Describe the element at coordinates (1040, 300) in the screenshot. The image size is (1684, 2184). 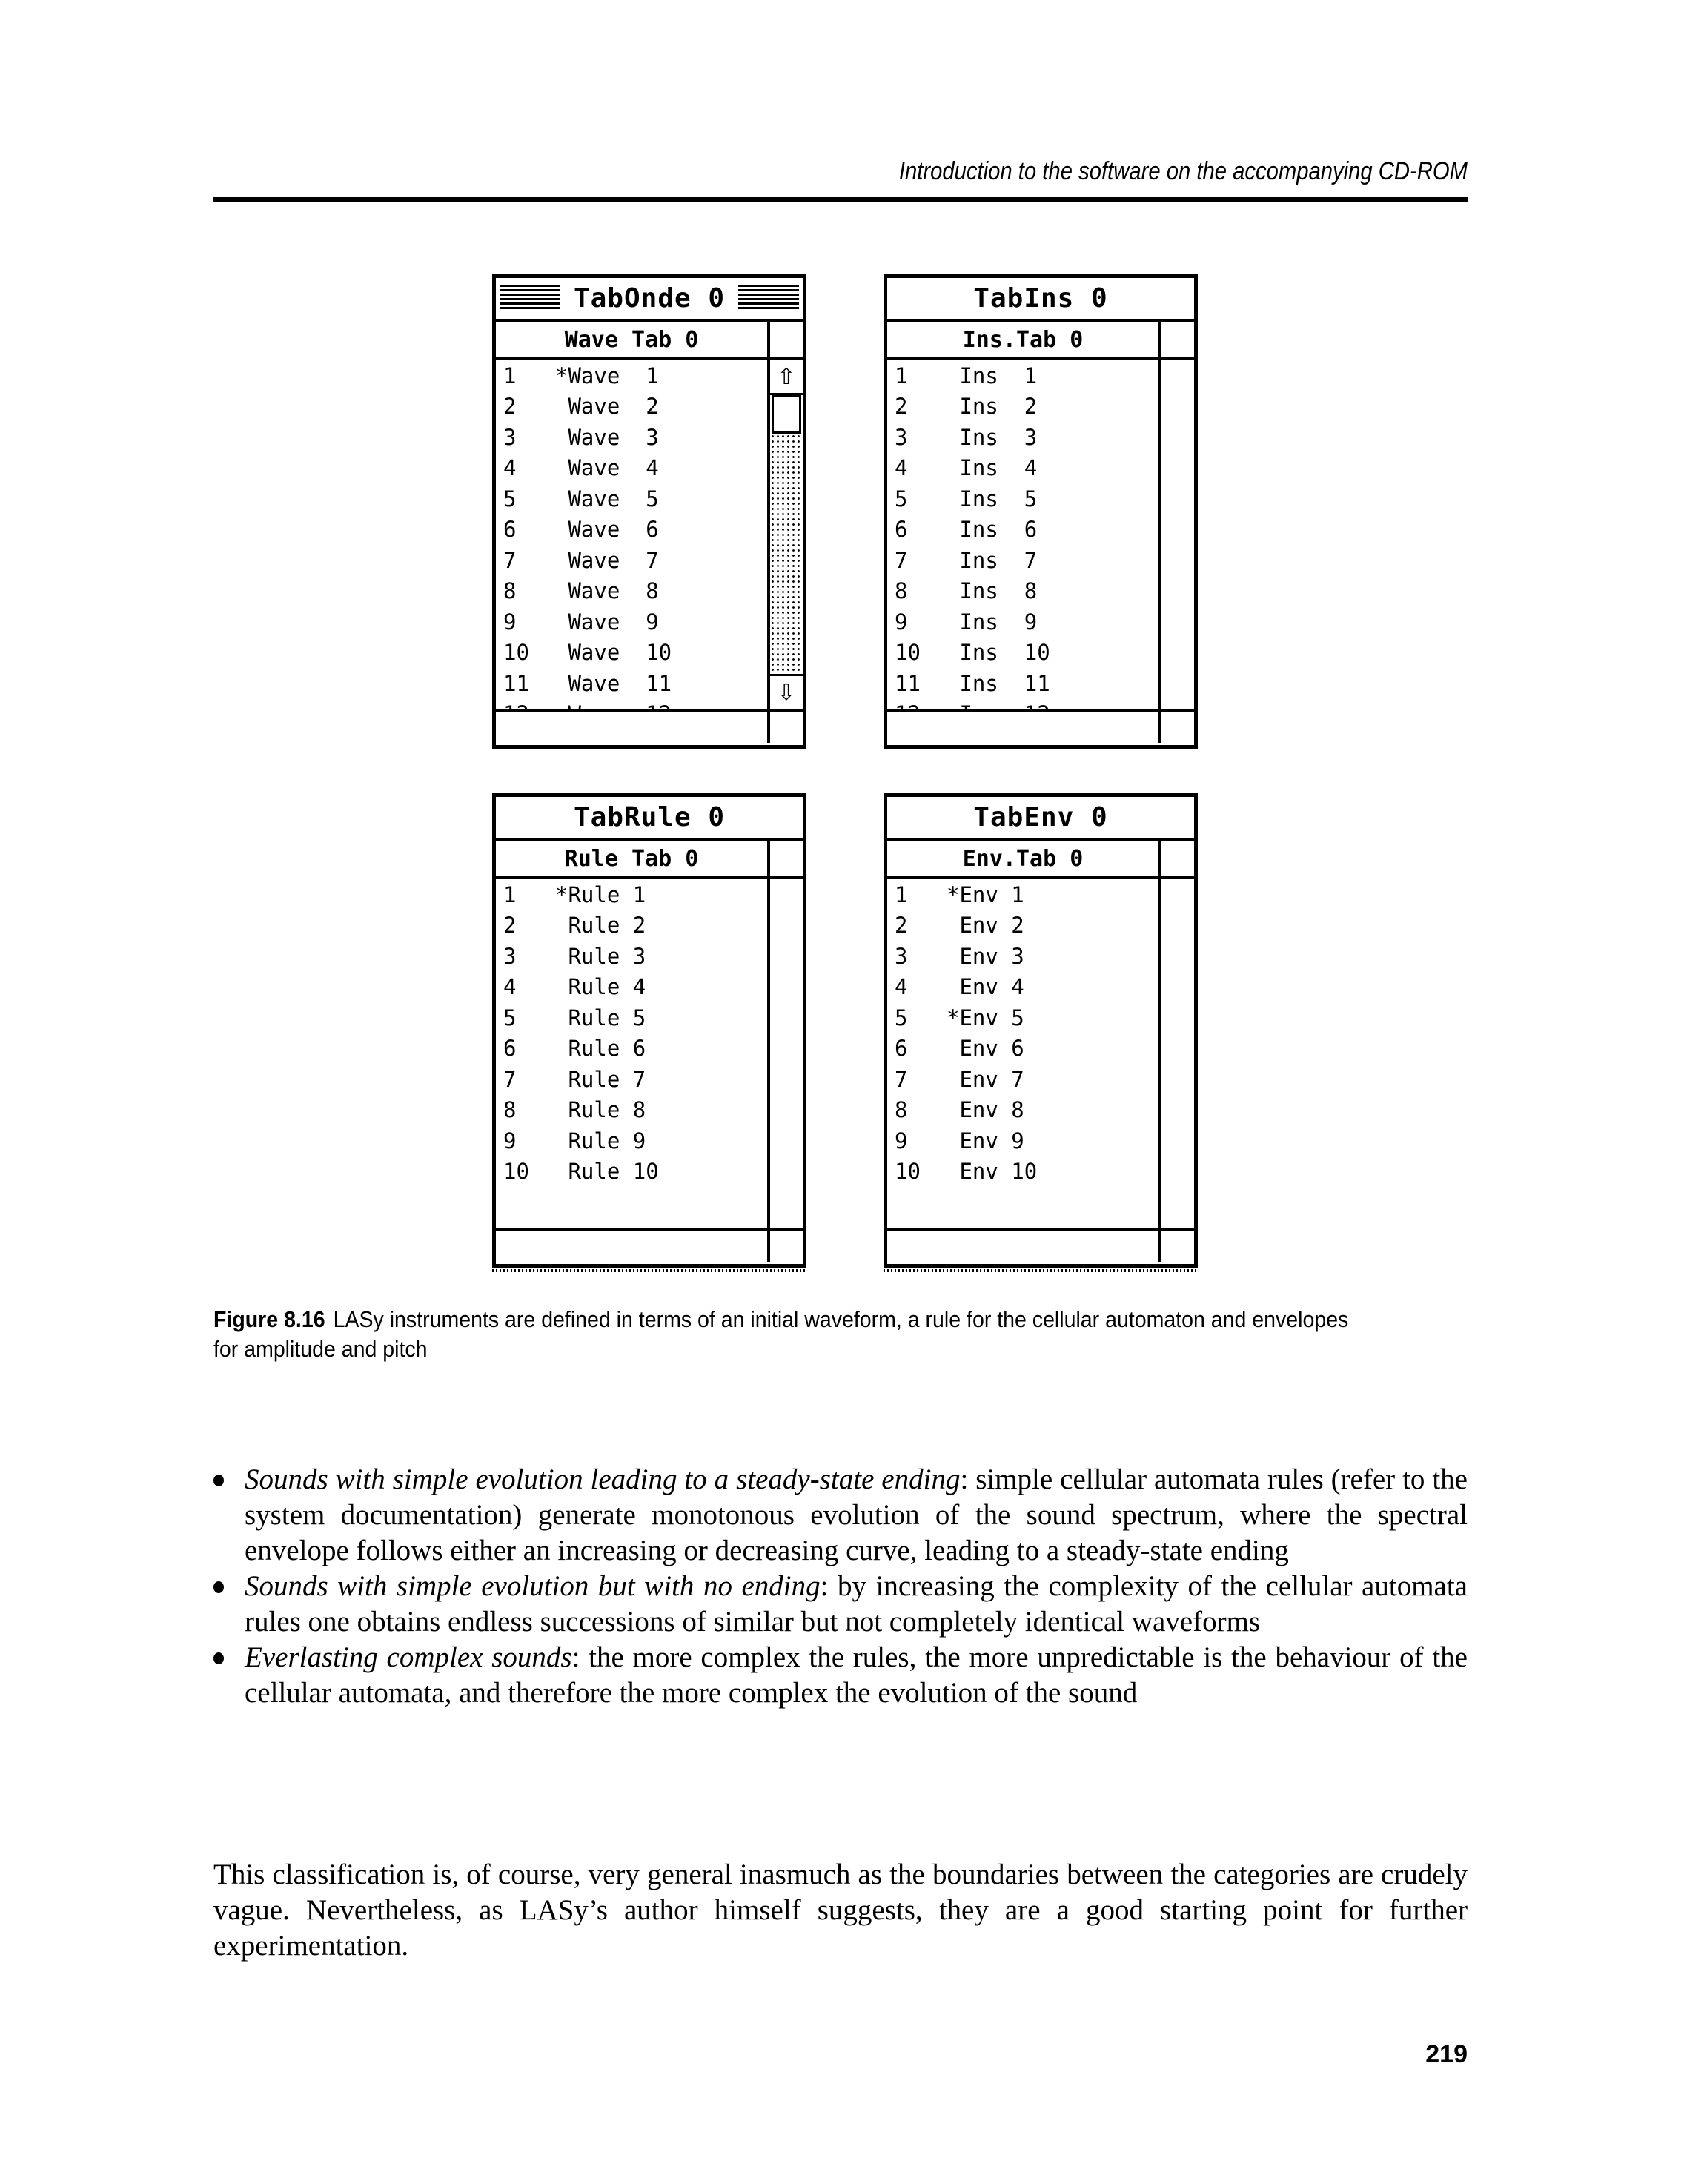
I see `window-title-bar: TabIns 0` at that location.